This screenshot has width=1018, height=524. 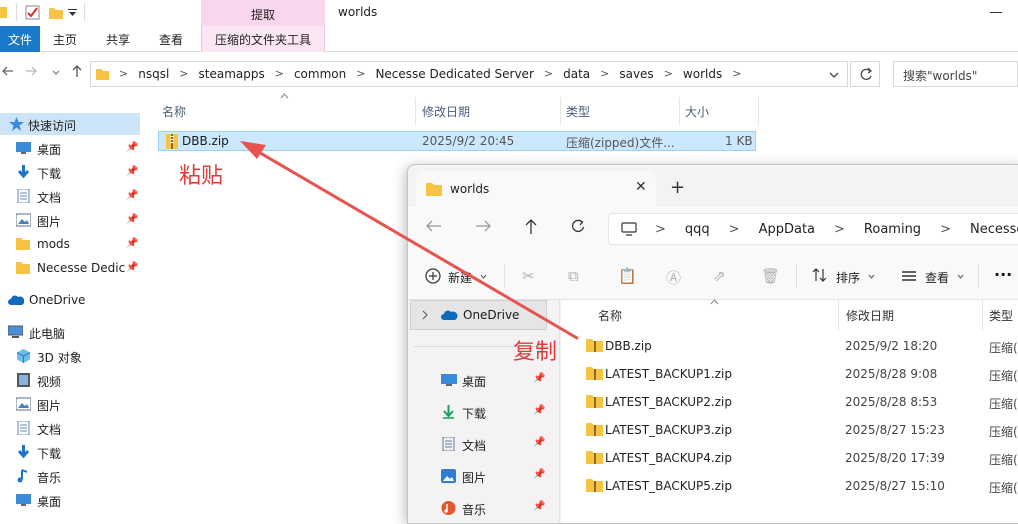 I want to click on tab-compressed-folder-tools: 压缩的文件夹工具, so click(x=263, y=39).